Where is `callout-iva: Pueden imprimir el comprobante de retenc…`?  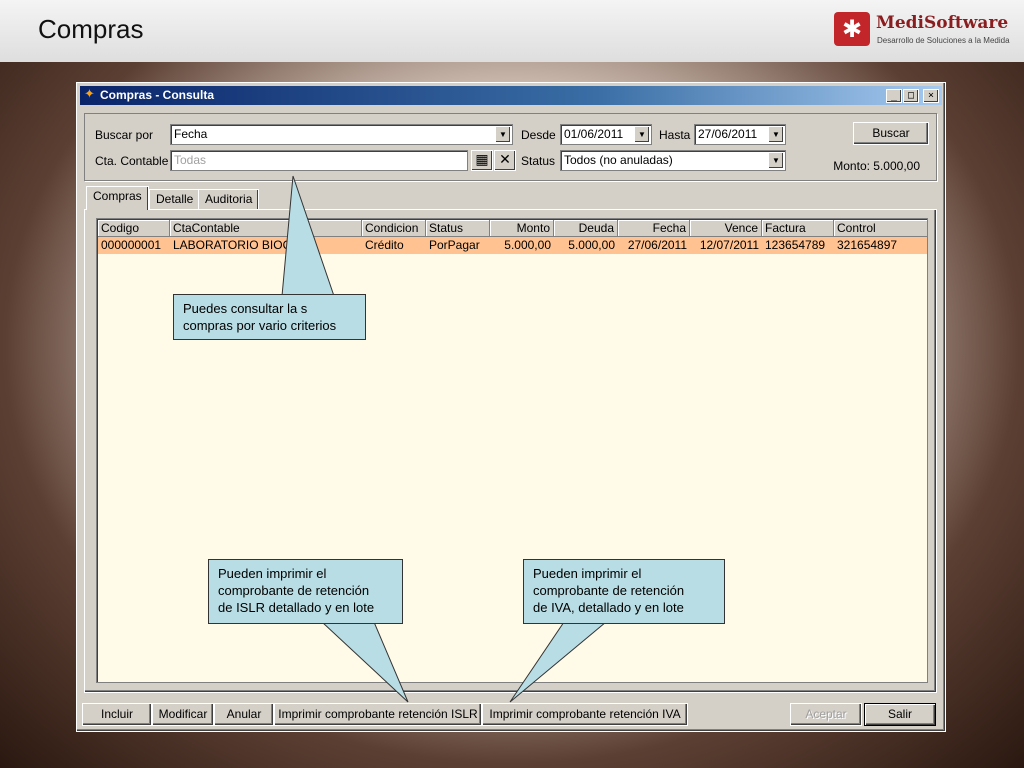
callout-iva: Pueden imprimir el comprobante de retenc… is located at coordinates (624, 591).